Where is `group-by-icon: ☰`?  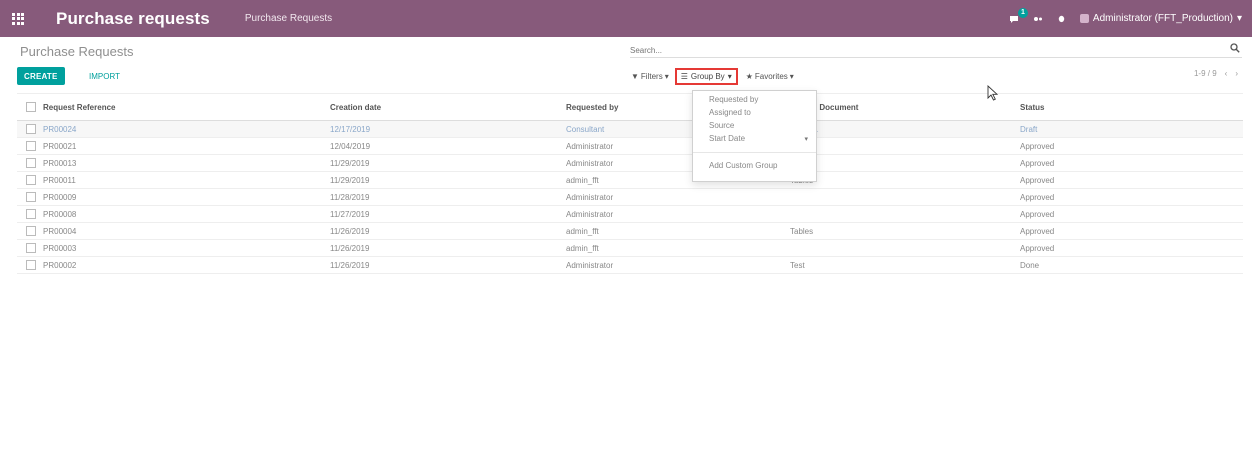
group-by-icon: ☰ is located at coordinates (684, 76).